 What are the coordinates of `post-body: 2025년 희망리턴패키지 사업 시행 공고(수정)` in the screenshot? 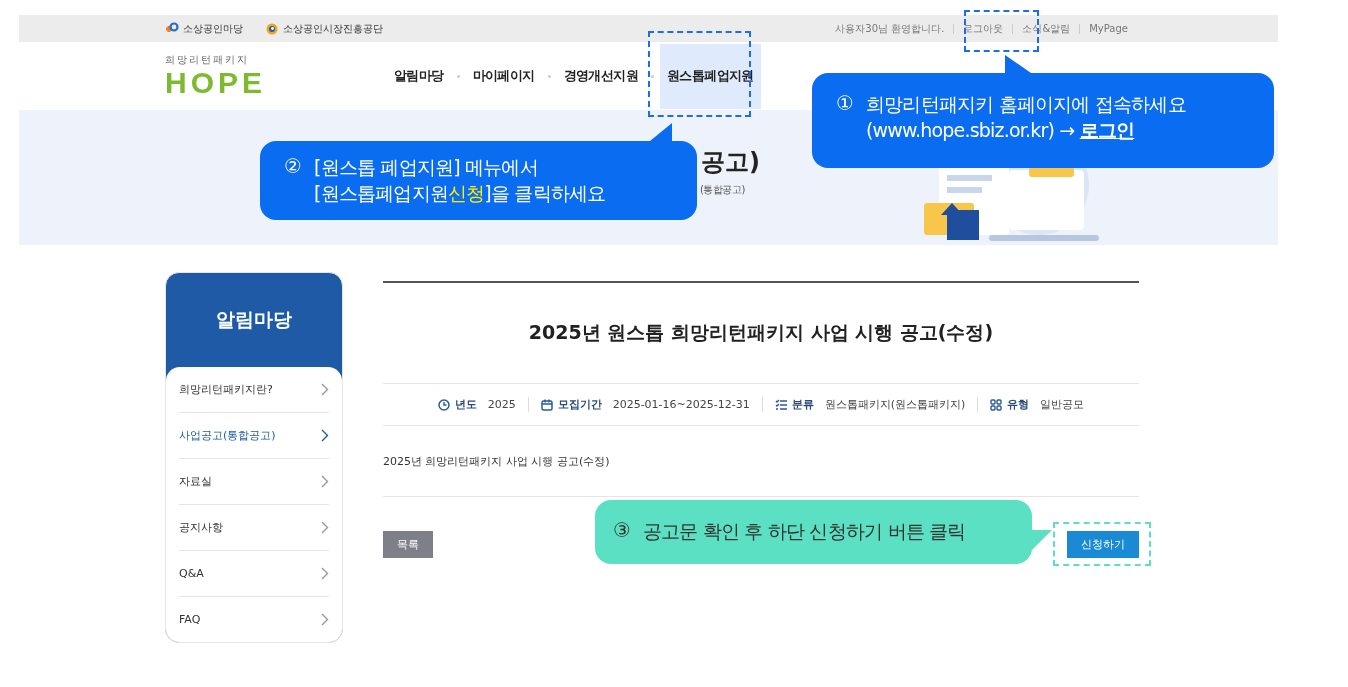 It's located at (761, 461).